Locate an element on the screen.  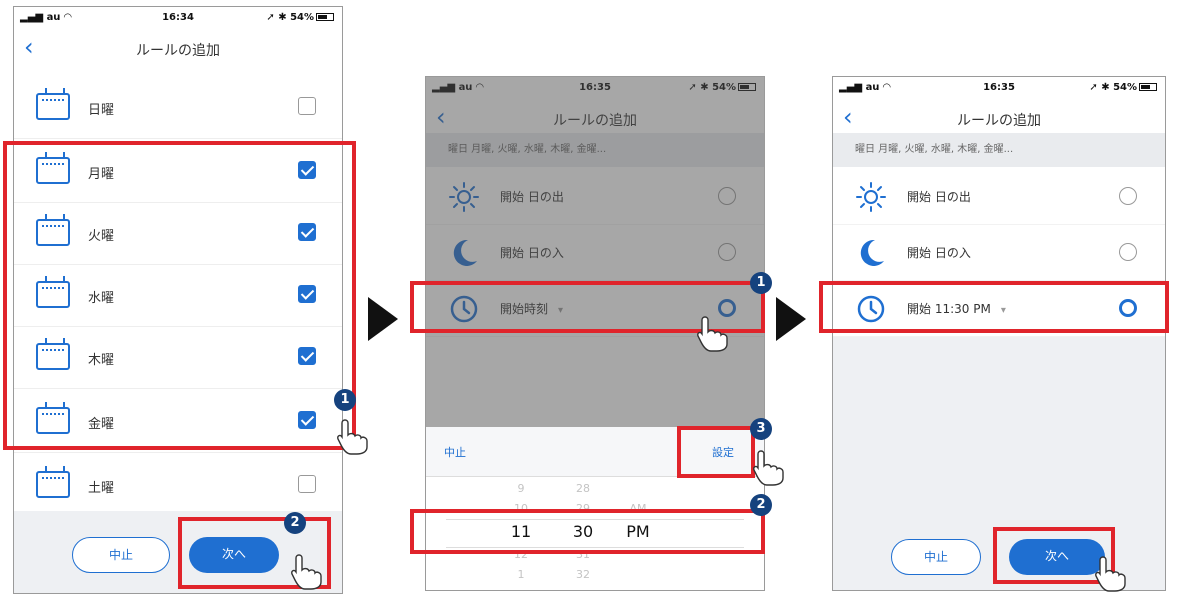
hour-option: 9 is located at coordinates (521, 488).